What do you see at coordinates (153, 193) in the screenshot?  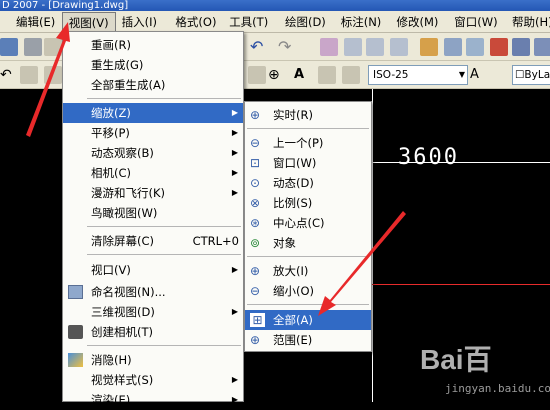 I see `menu-walk-fly: 漫游和飞行(K) ▶` at bounding box center [153, 193].